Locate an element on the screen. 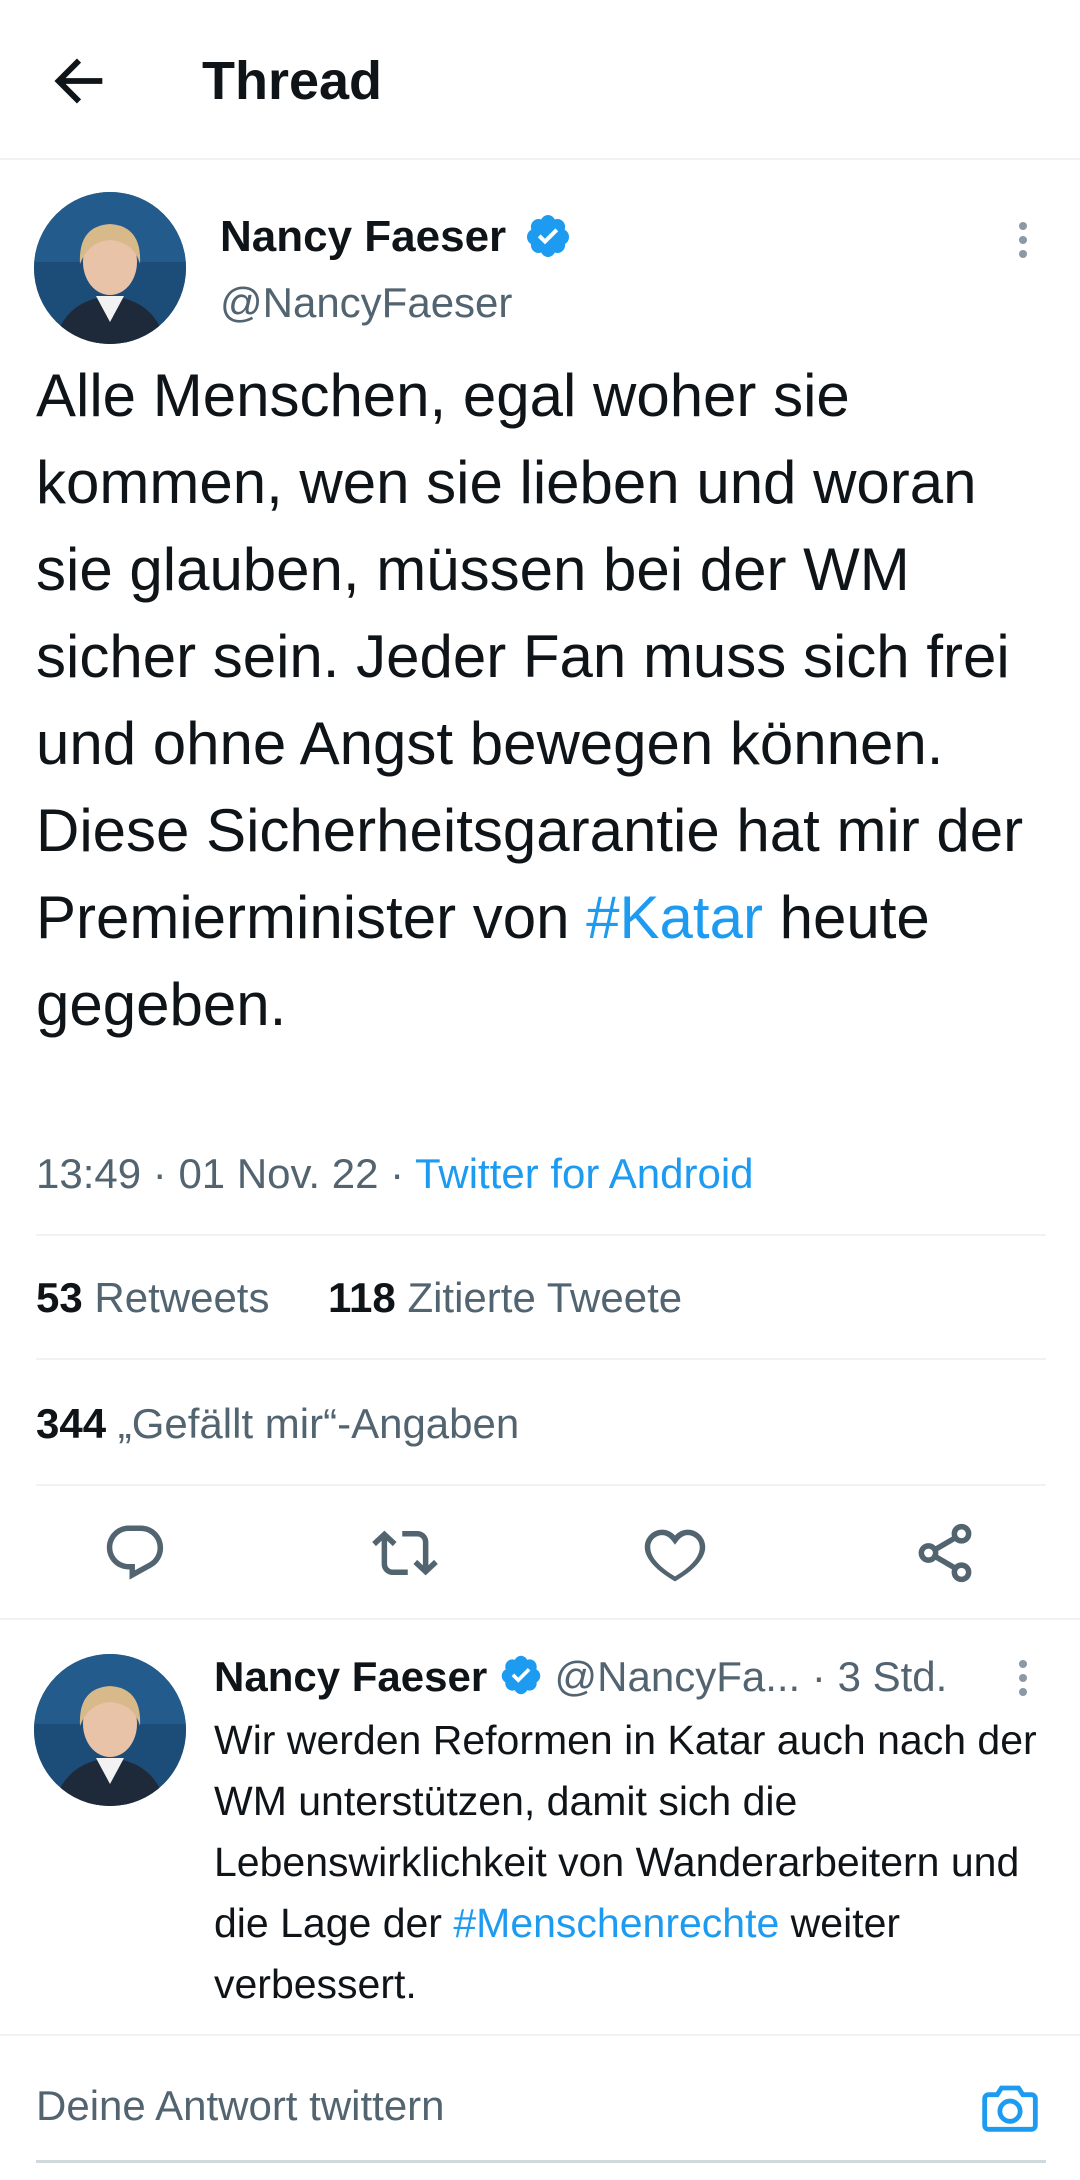  reply-header: Nancy Faeser @NancyFa... · 3 Std. is located at coordinates (580, 1677).